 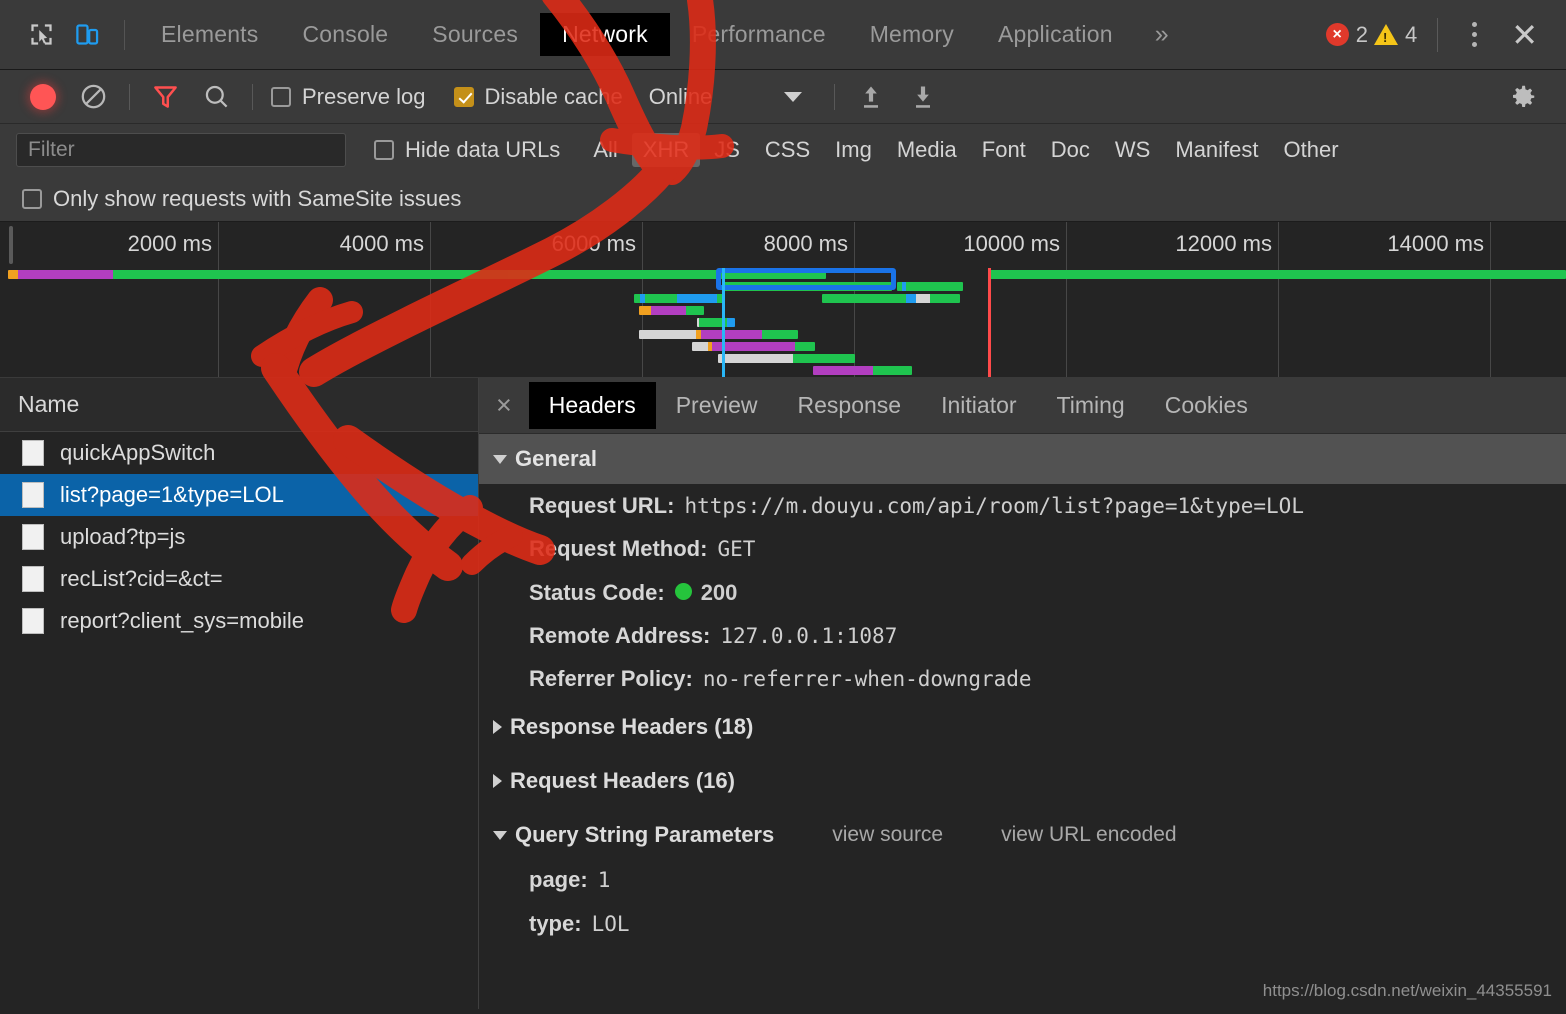 I want to click on preserve-log-checkbox: Preserve log, so click(x=348, y=97).